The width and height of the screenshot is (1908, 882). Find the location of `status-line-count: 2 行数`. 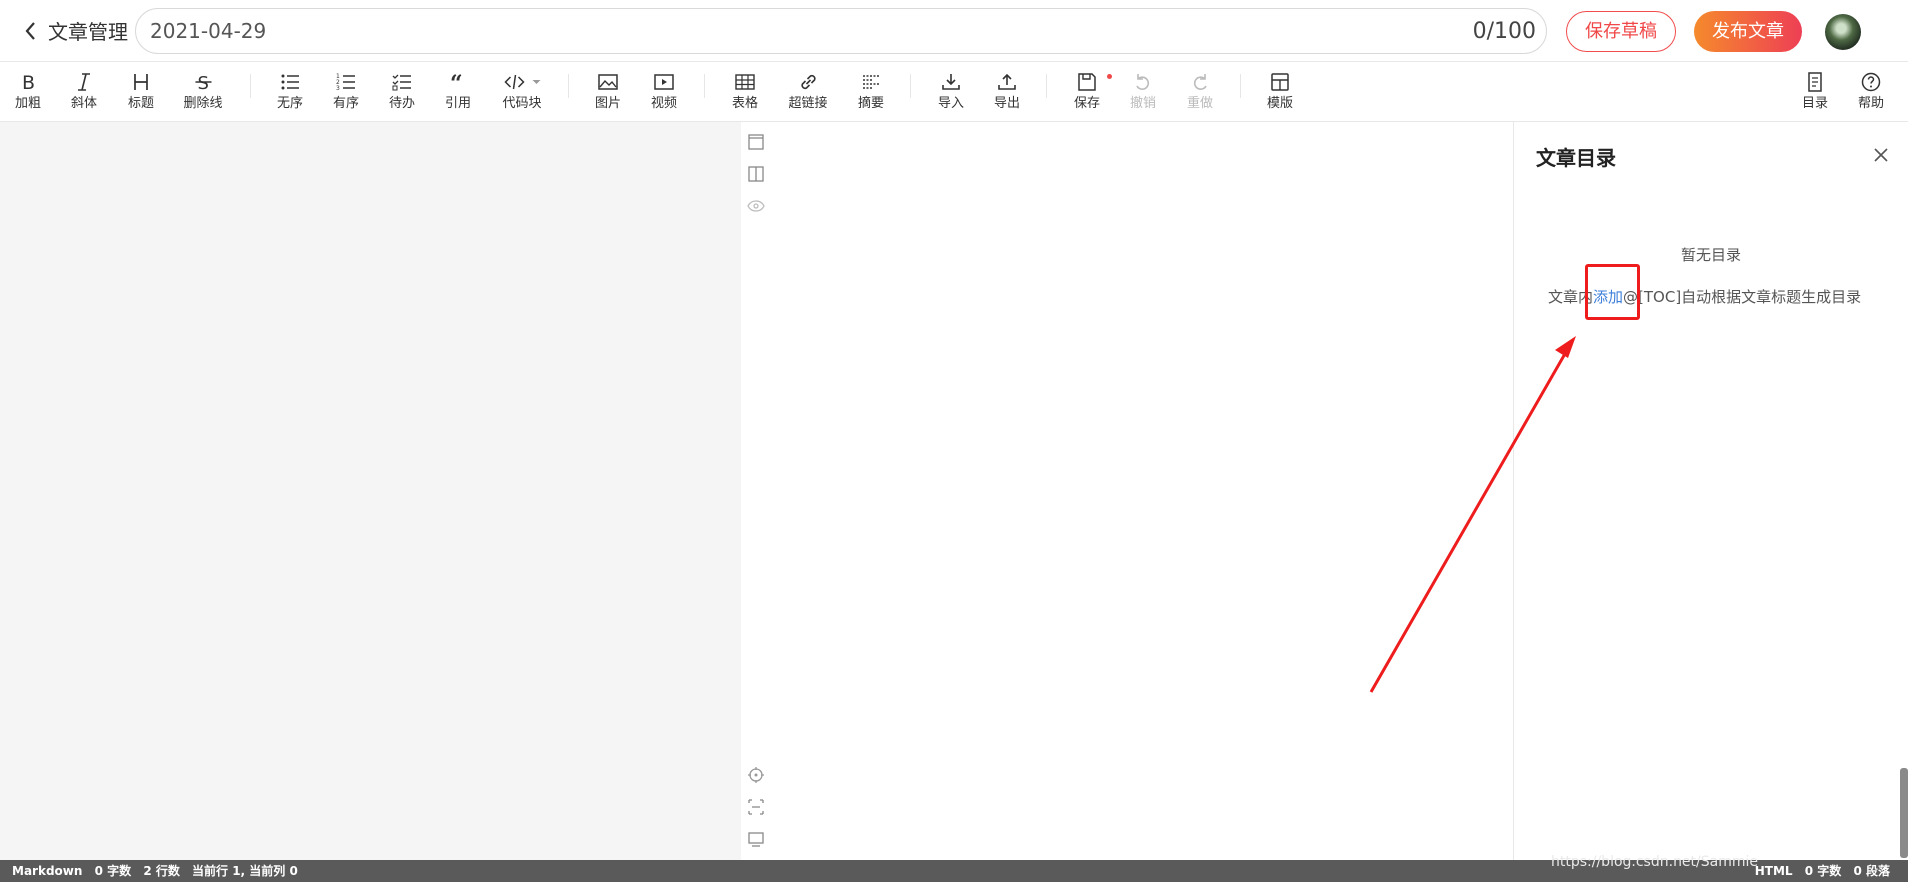

status-line-count: 2 行数 is located at coordinates (161, 871).